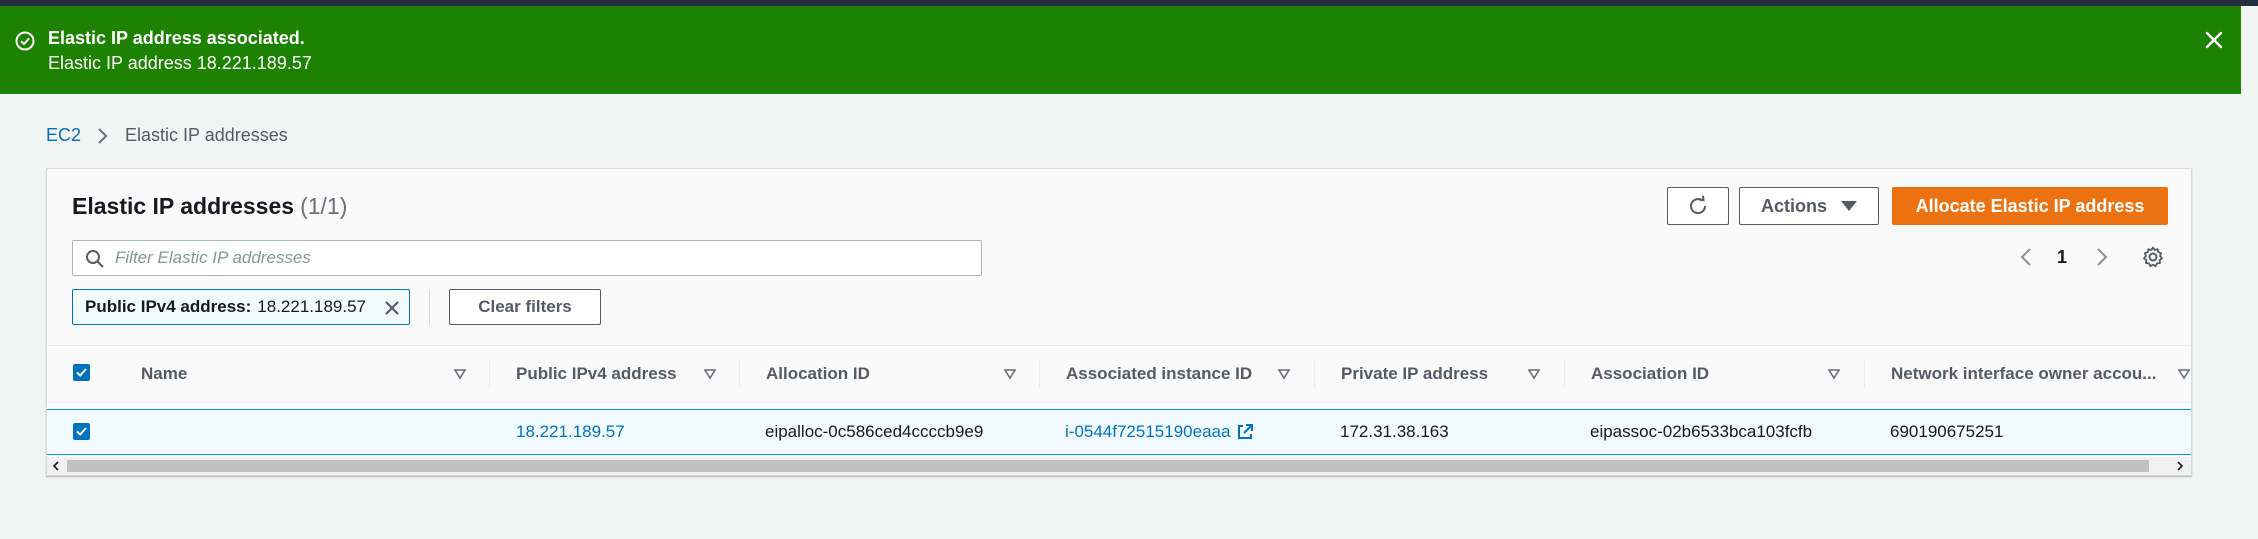 The width and height of the screenshot is (2258, 539). I want to click on horizontal-scrollbar, so click(1119, 466).